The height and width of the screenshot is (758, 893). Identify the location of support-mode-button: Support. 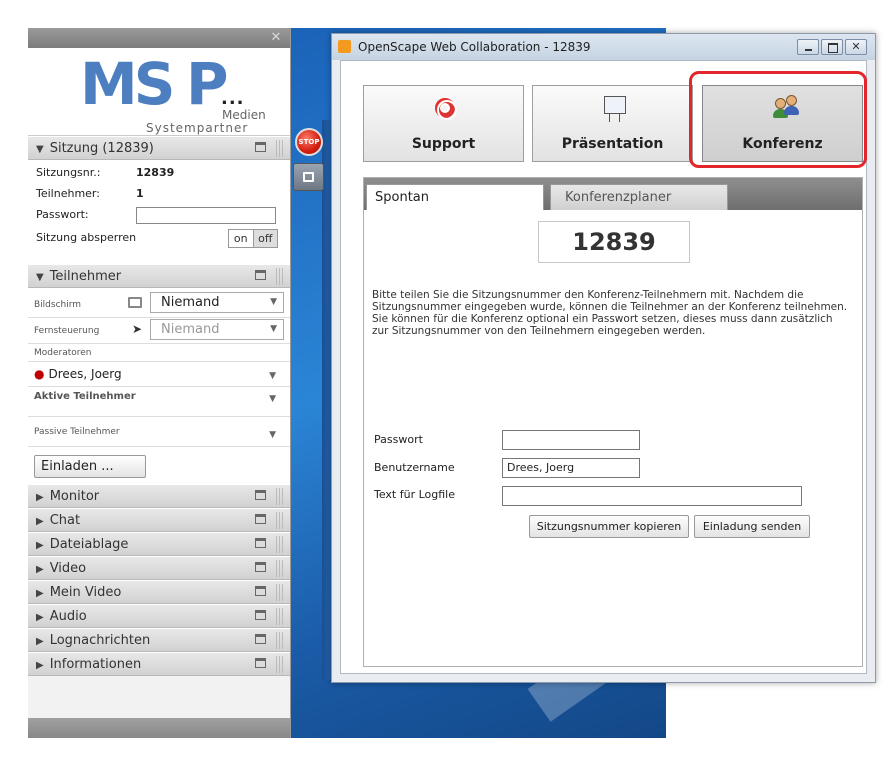
(443, 123).